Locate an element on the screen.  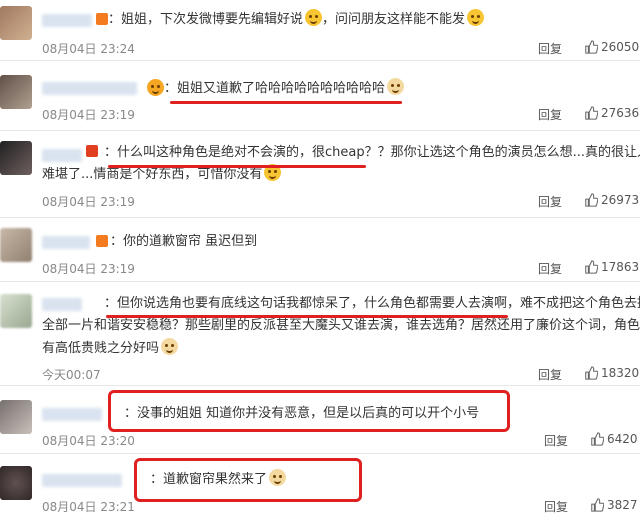
like-button: 6420 is located at coordinates (614, 439).